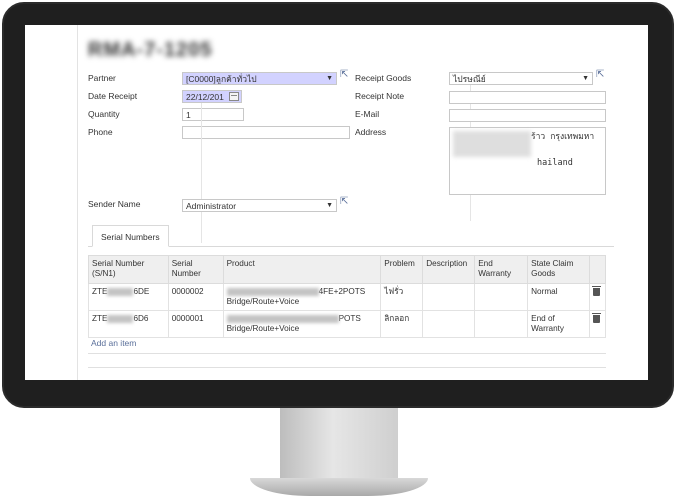  What do you see at coordinates (558, 297) in the screenshot?
I see `state-cell: Normal` at bounding box center [558, 297].